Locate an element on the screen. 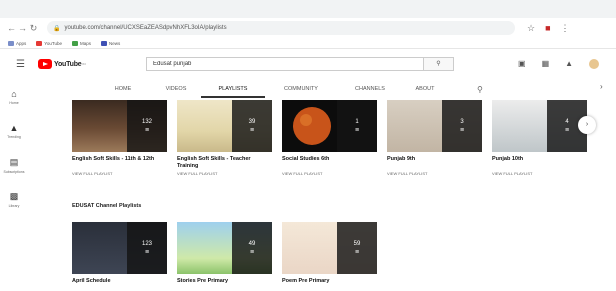 Image resolution: width=616 pixels, height=291 pixels. hamburger-menu-icon: ☰ is located at coordinates (23, 64).